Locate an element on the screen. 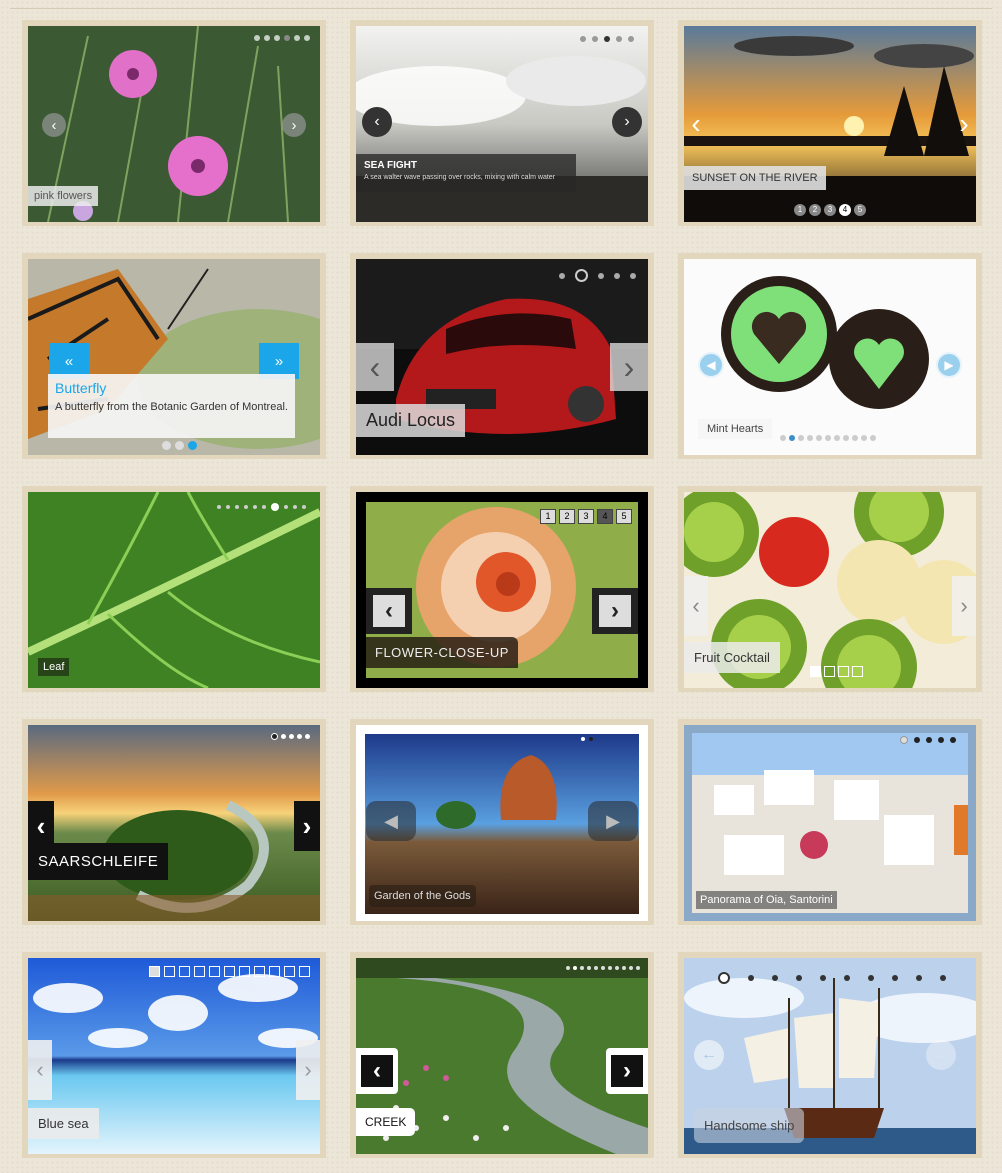 The image size is (1002, 1173). slide-caption: CREEK is located at coordinates (386, 1122).